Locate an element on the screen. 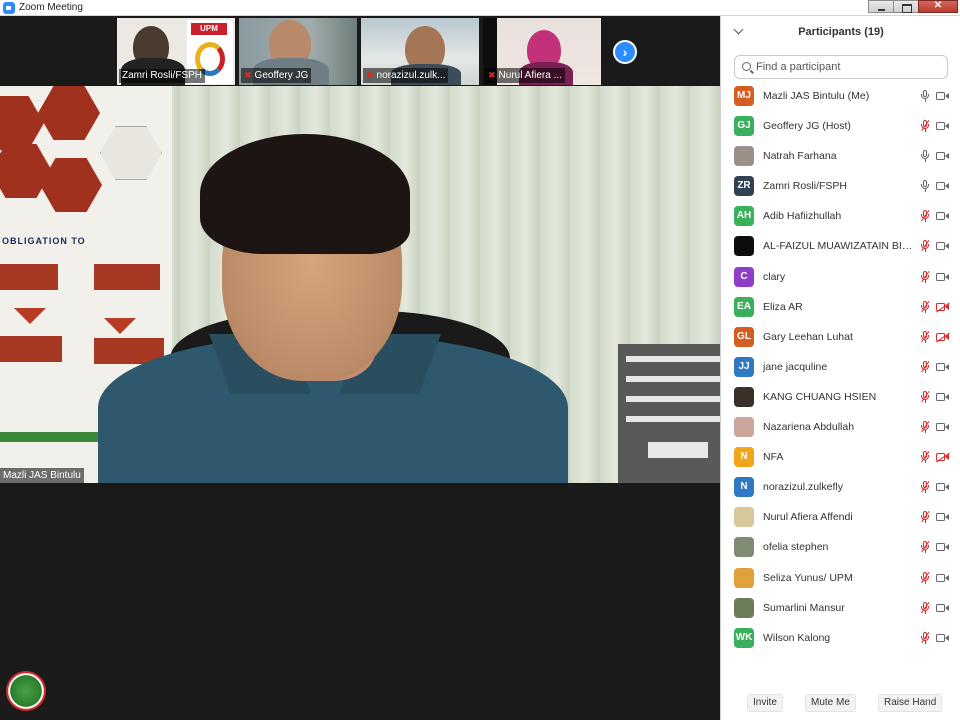 The height and width of the screenshot is (720, 960). participant-row: Seliza Yunus/ UPM is located at coordinates (840, 578).